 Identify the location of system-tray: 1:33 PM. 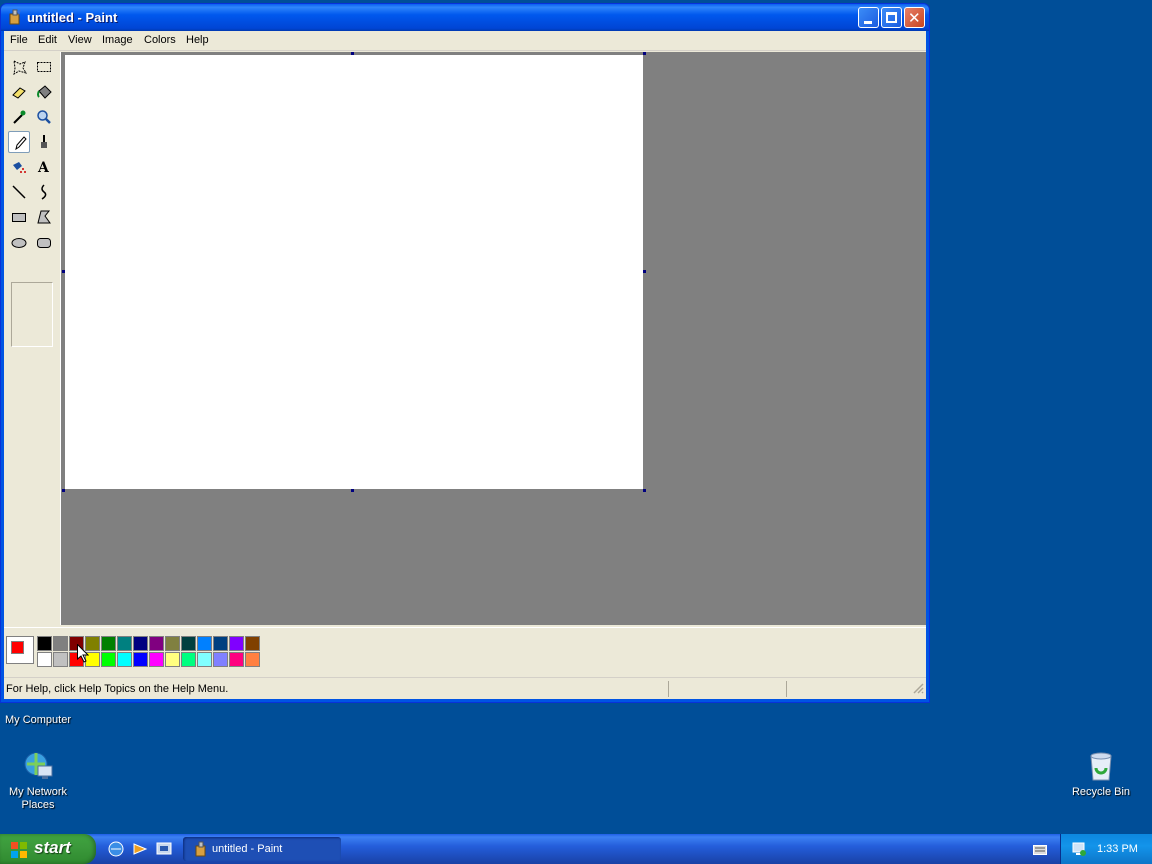
(1106, 849).